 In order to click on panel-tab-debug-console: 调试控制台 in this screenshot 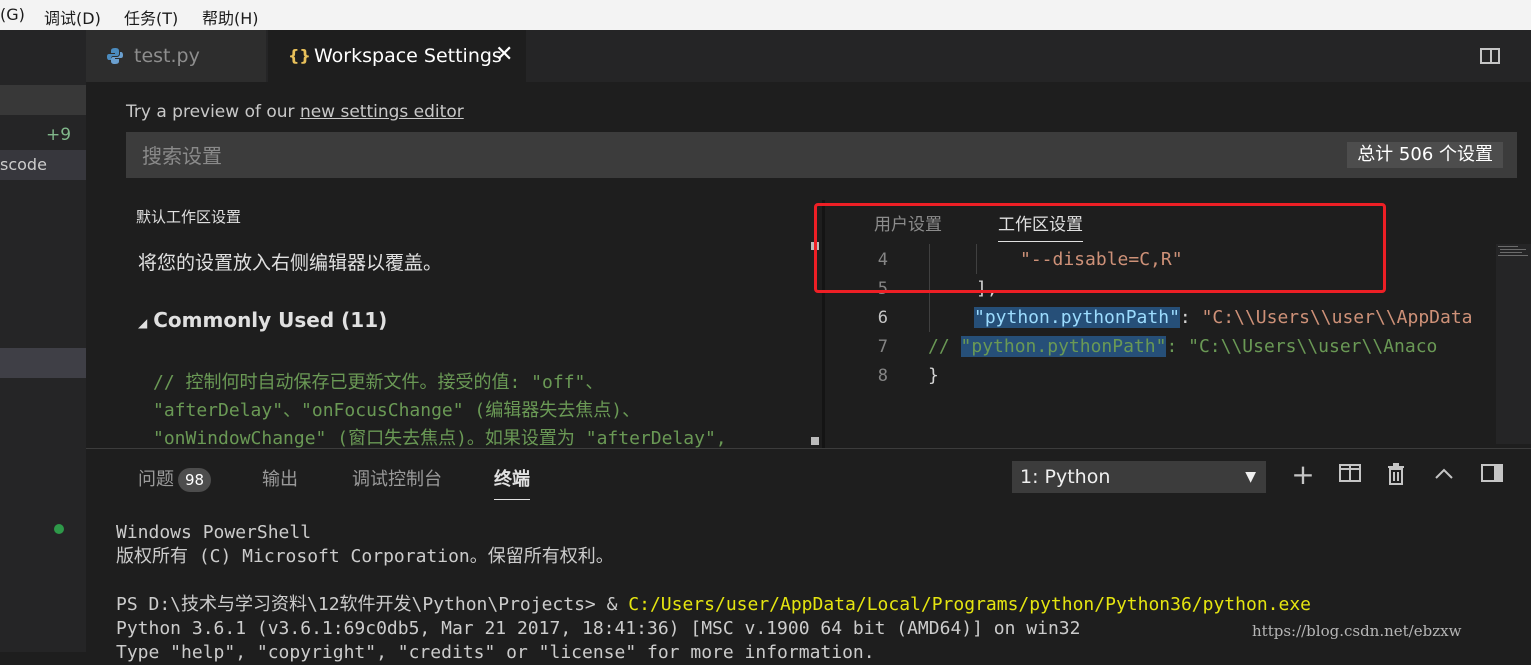, I will do `click(397, 478)`.